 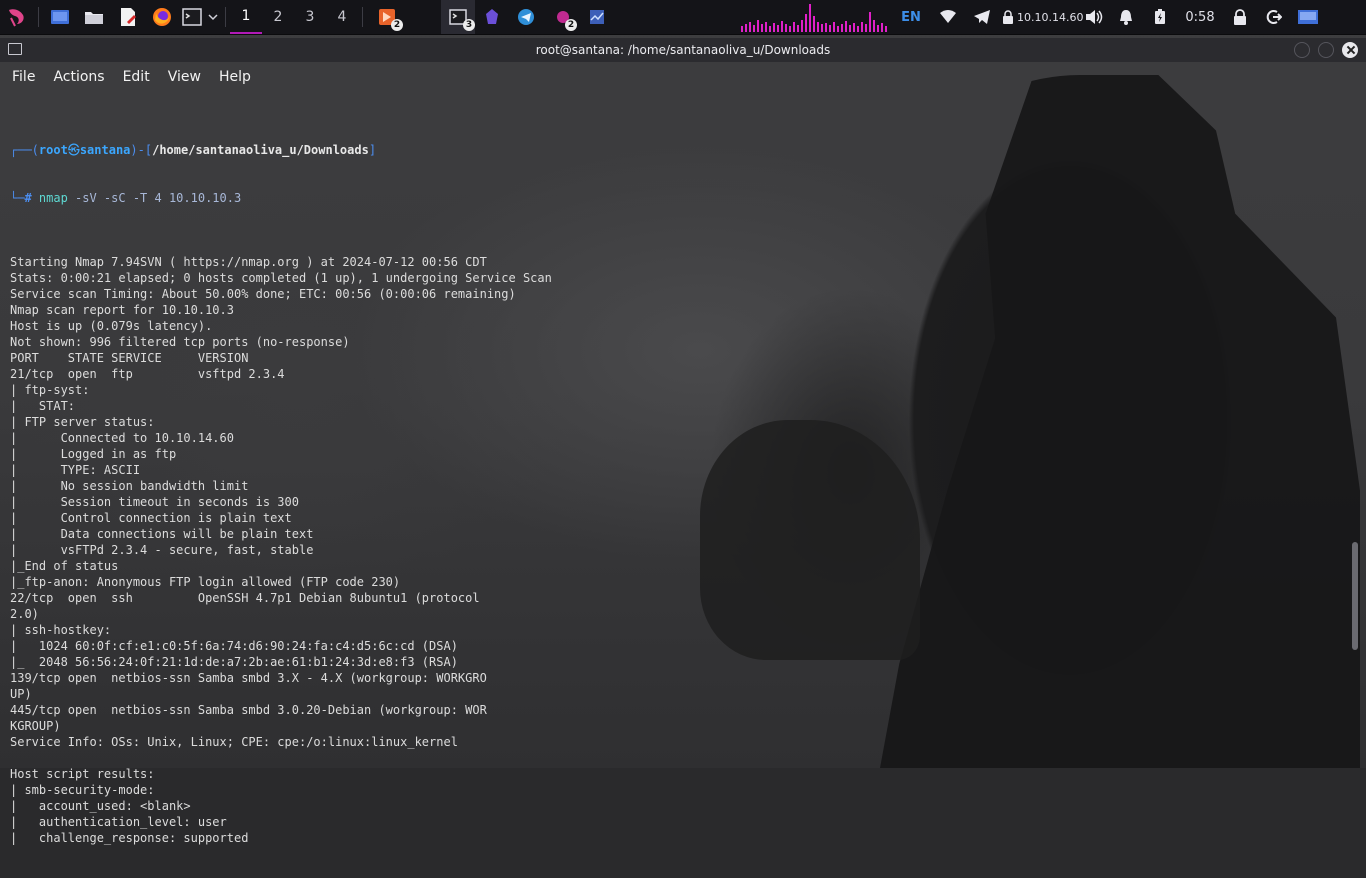 What do you see at coordinates (17, 17) in the screenshot?
I see `kali-menu-icon` at bounding box center [17, 17].